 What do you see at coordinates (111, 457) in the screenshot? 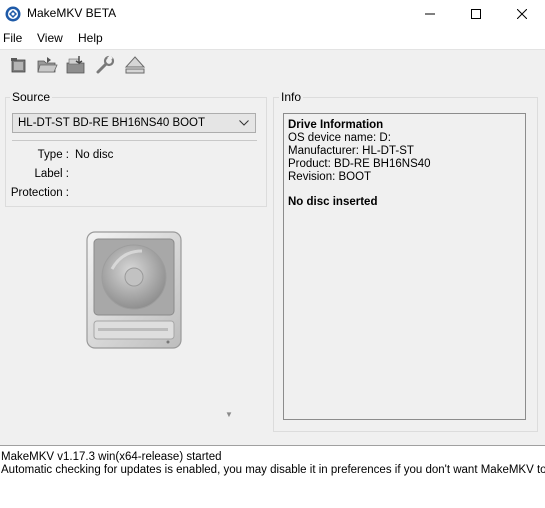
I see `log-line: MakeMKV v1.17.3 win(x64-release) started` at bounding box center [111, 457].